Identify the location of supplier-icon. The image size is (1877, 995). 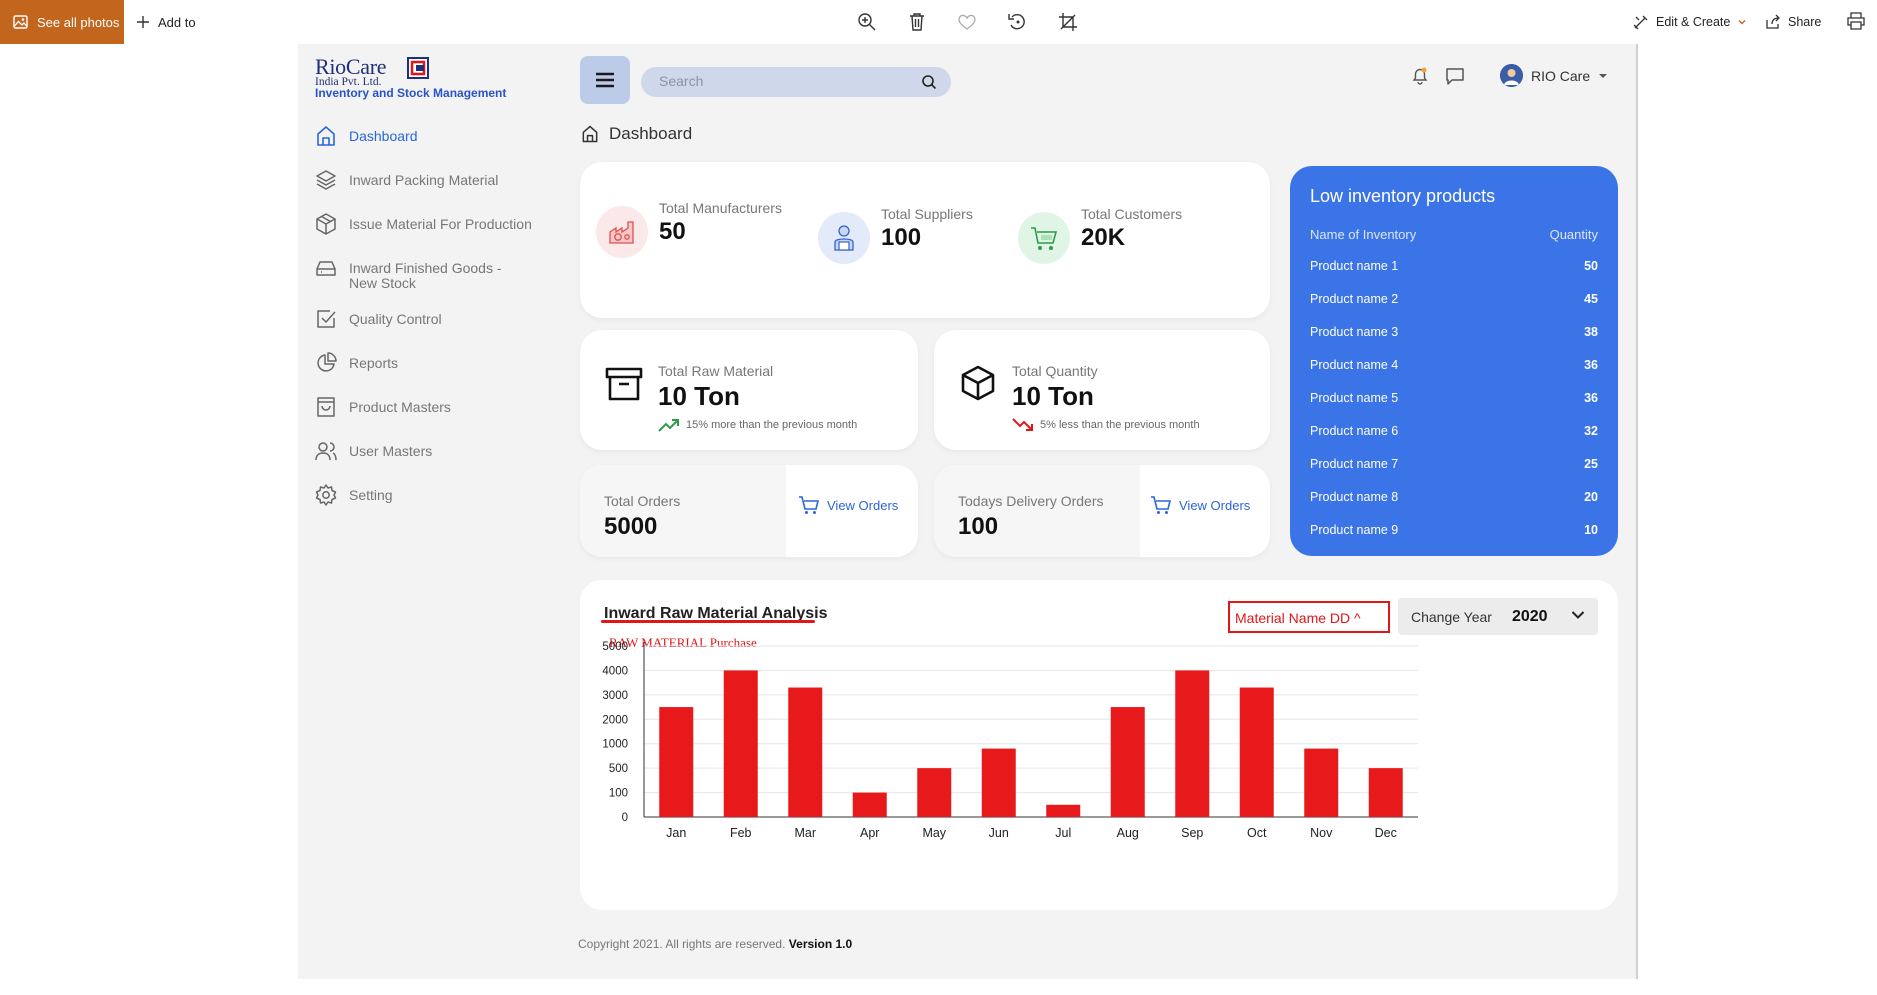
(844, 238).